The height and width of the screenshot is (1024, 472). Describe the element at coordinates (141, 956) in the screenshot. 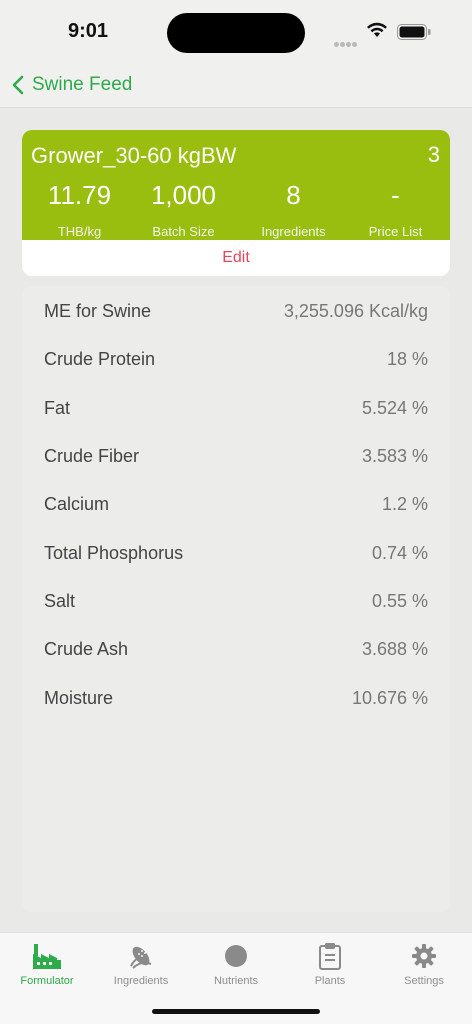

I see `corn-icon` at that location.